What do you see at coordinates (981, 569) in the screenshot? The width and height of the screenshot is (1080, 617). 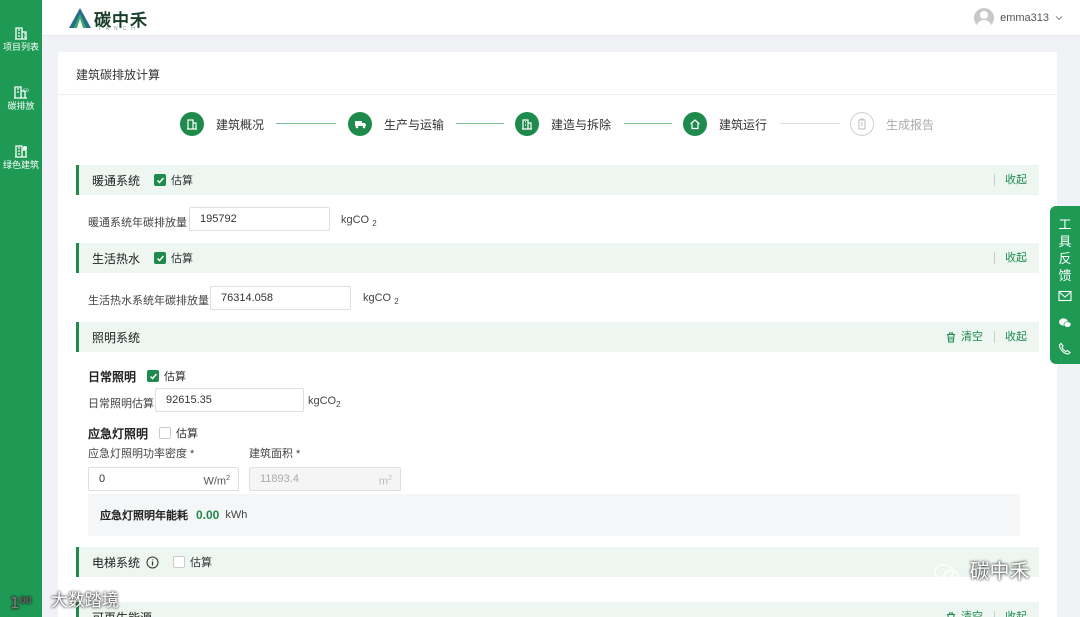 I see `watermark-right: 碳中禾` at bounding box center [981, 569].